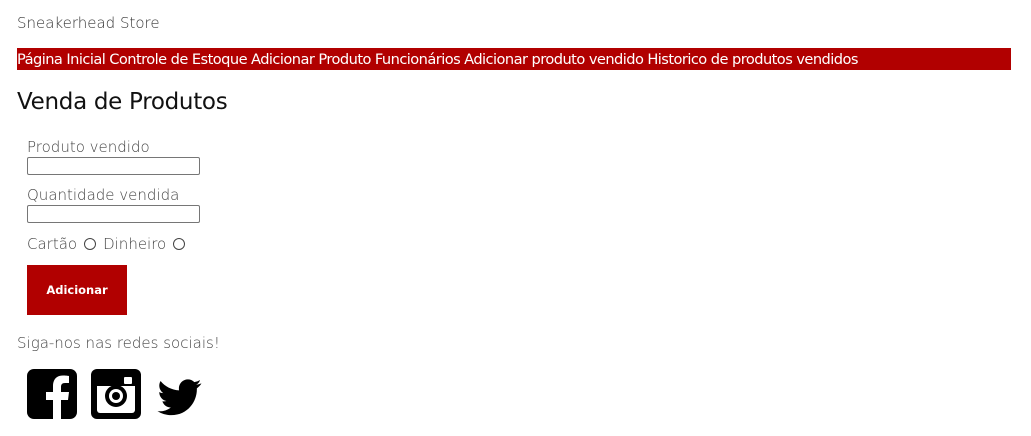  I want to click on nav-link-home: Página Inicial, so click(61, 59).